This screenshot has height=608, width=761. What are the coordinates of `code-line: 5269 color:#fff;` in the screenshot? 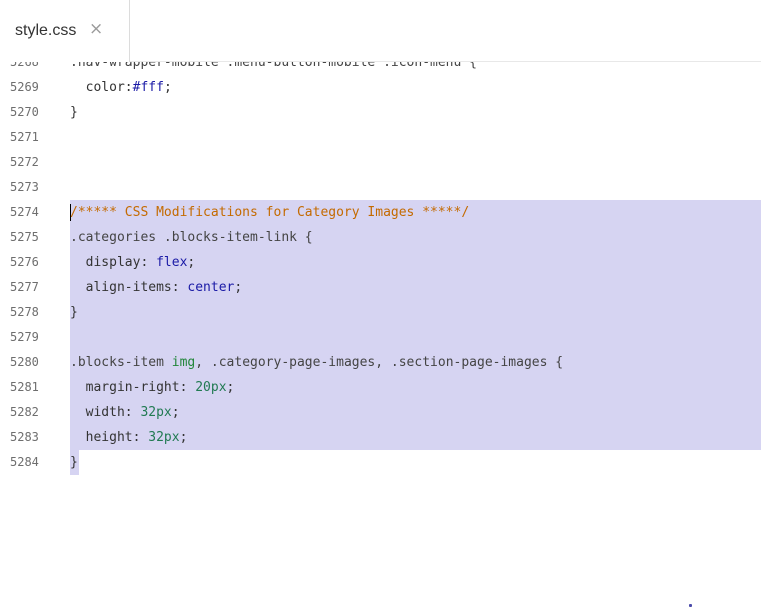 It's located at (380, 87).